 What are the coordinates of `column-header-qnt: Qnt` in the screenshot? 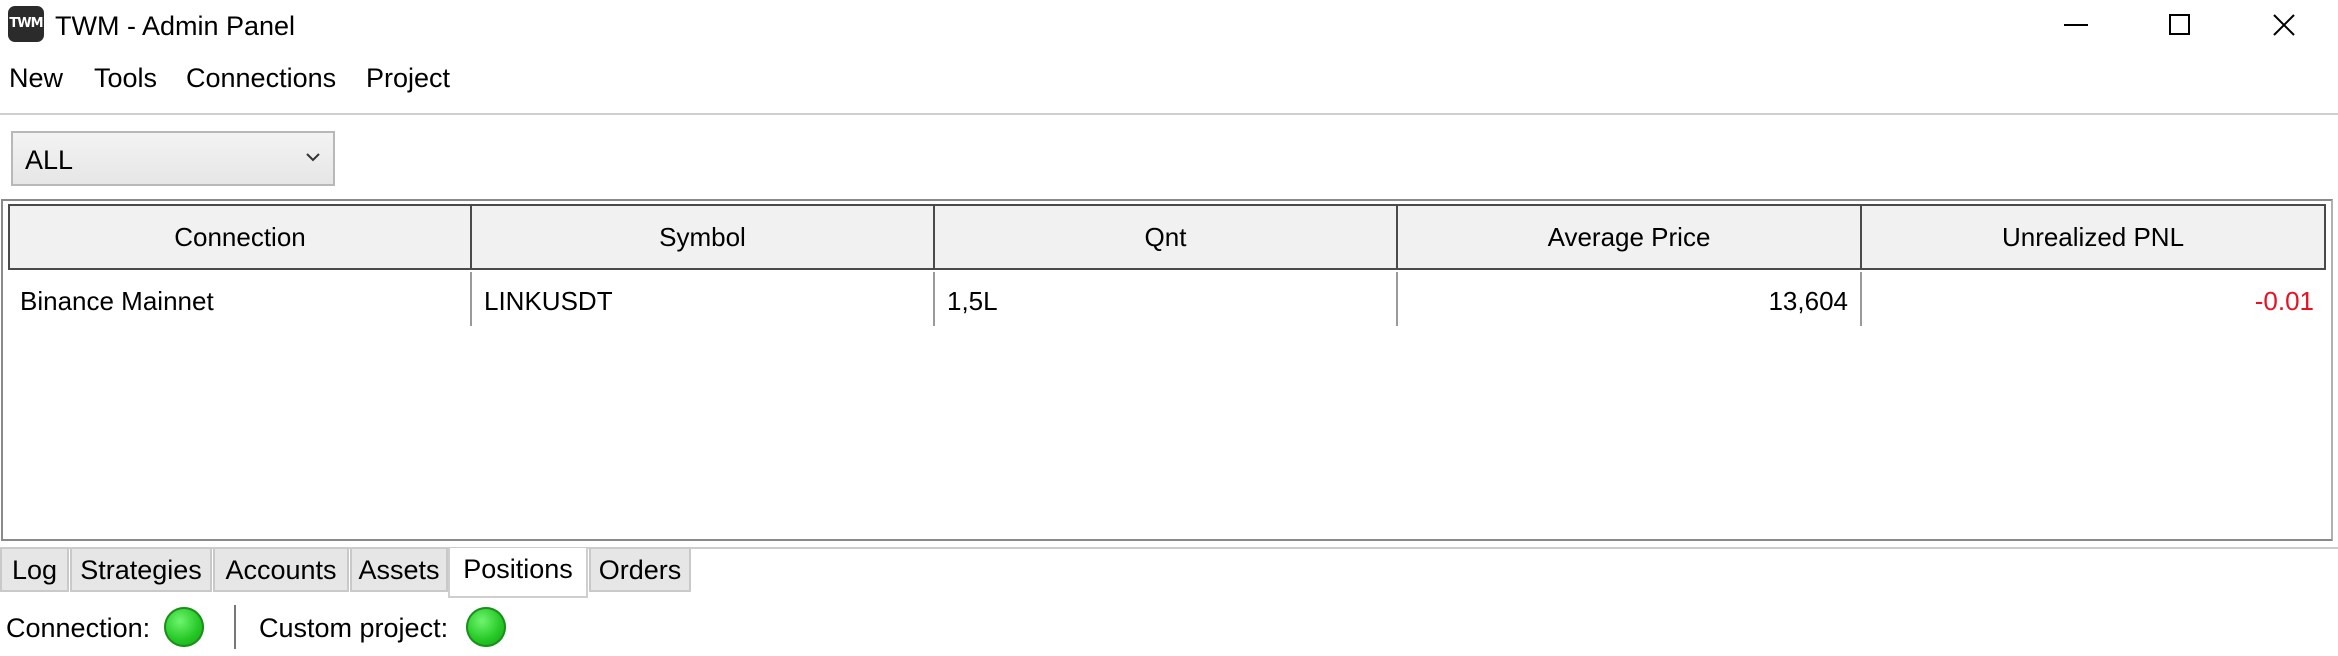 It's located at (1166, 237).